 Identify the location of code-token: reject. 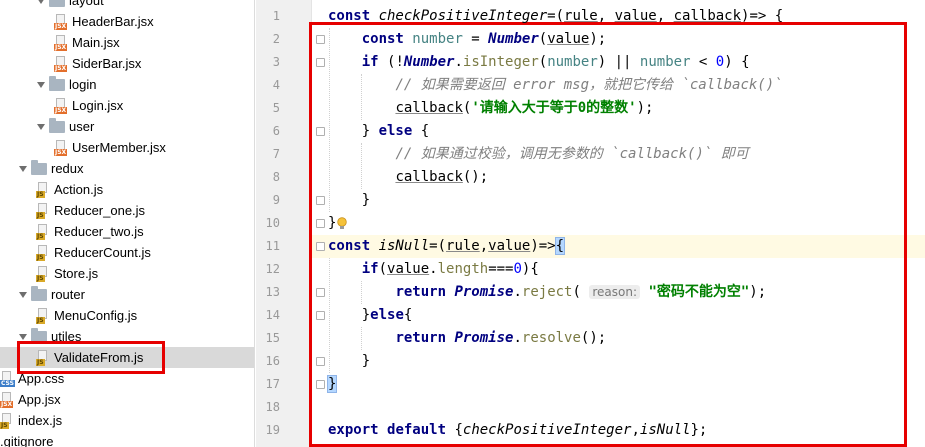
(547, 292).